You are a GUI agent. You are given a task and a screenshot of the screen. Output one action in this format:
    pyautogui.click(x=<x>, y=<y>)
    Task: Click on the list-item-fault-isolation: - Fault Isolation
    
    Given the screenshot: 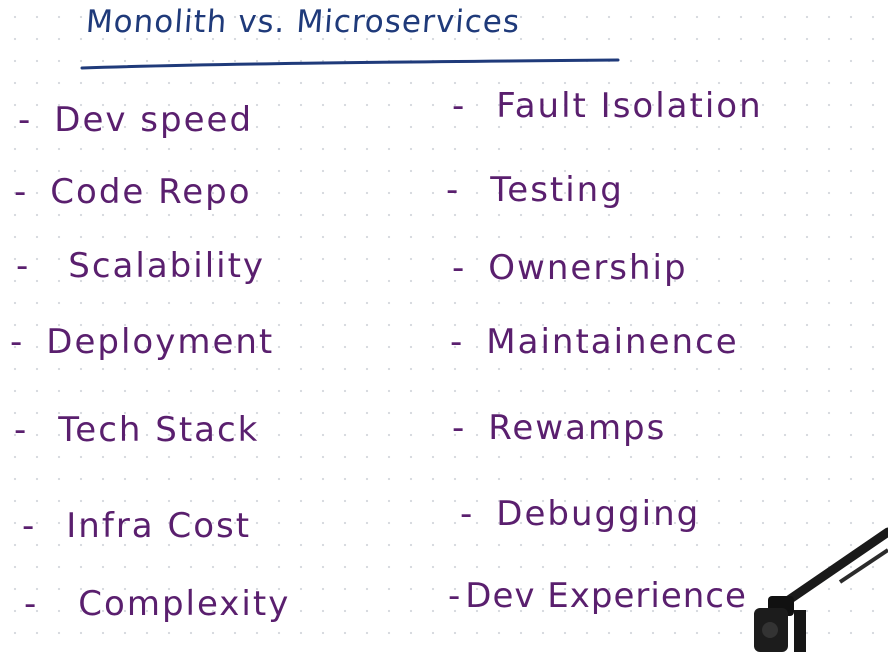 What is the action you would take?
    pyautogui.click(x=607, y=106)
    